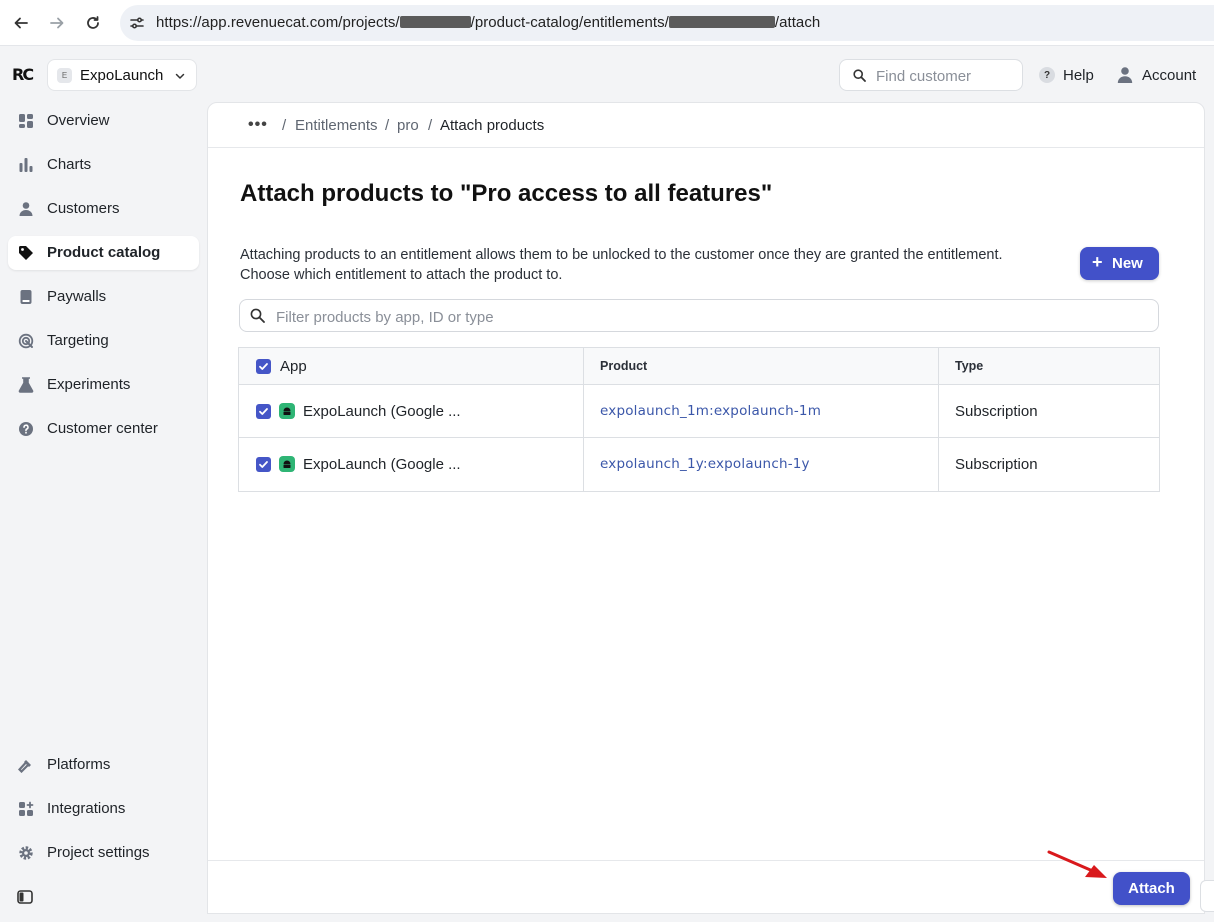 The width and height of the screenshot is (1214, 922). What do you see at coordinates (86, 808) in the screenshot?
I see `sidebar-item-label: Integrations` at bounding box center [86, 808].